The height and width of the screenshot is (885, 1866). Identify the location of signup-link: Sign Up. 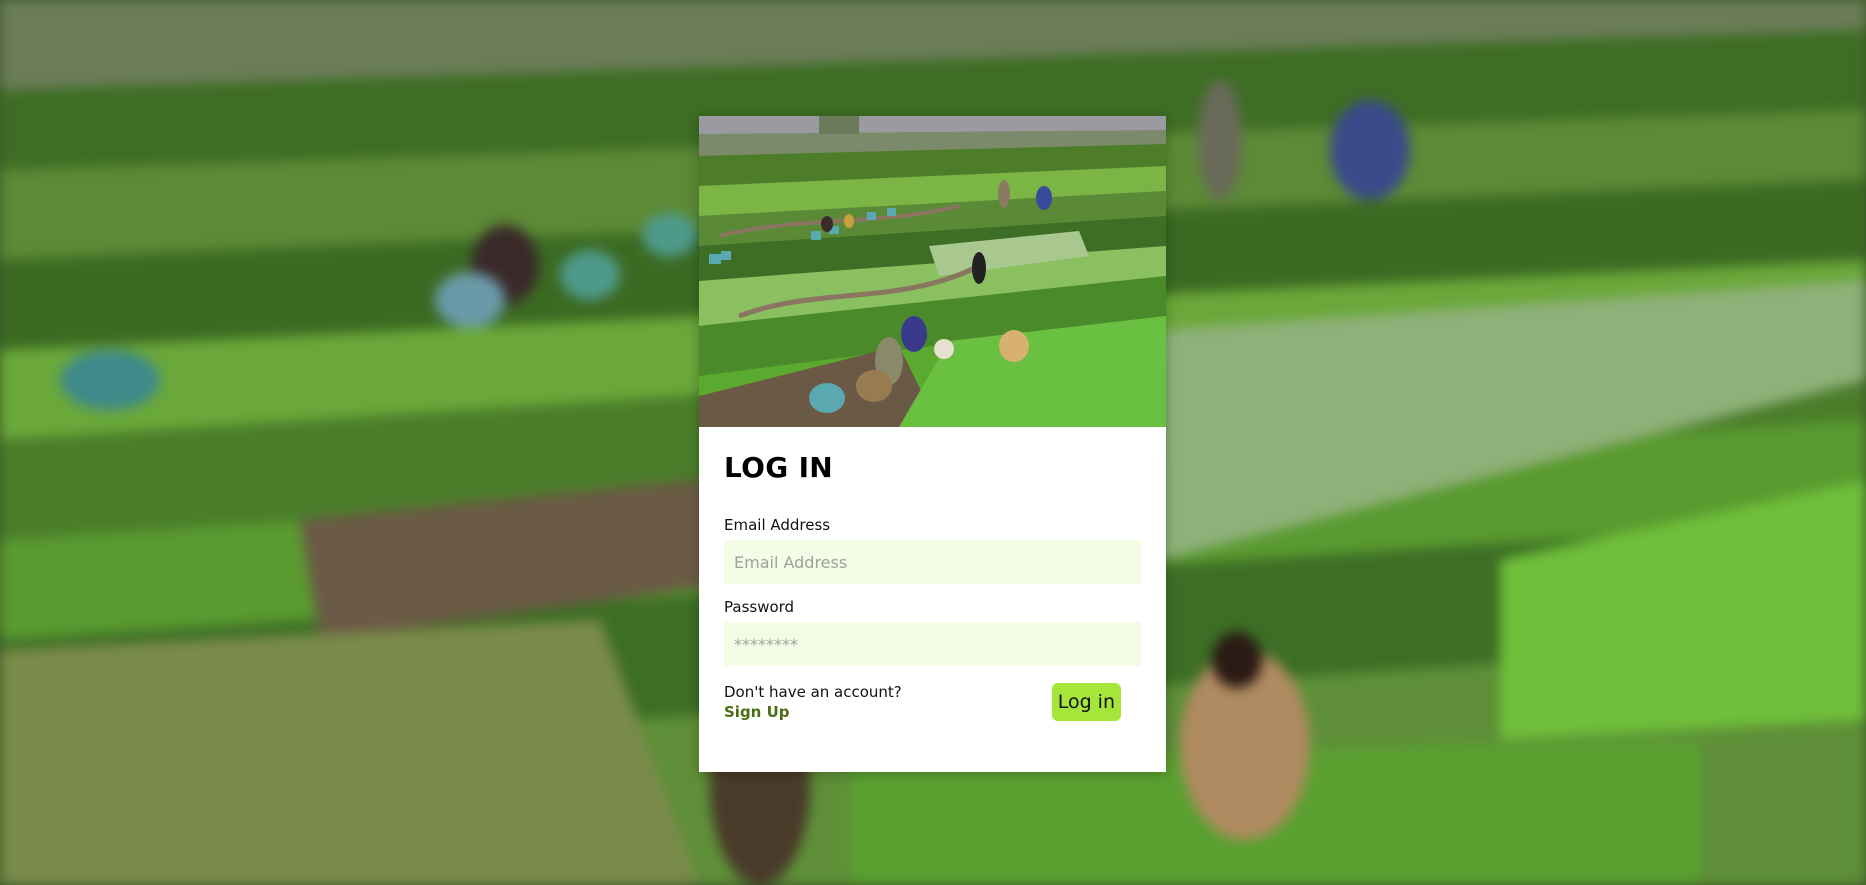
(813, 712).